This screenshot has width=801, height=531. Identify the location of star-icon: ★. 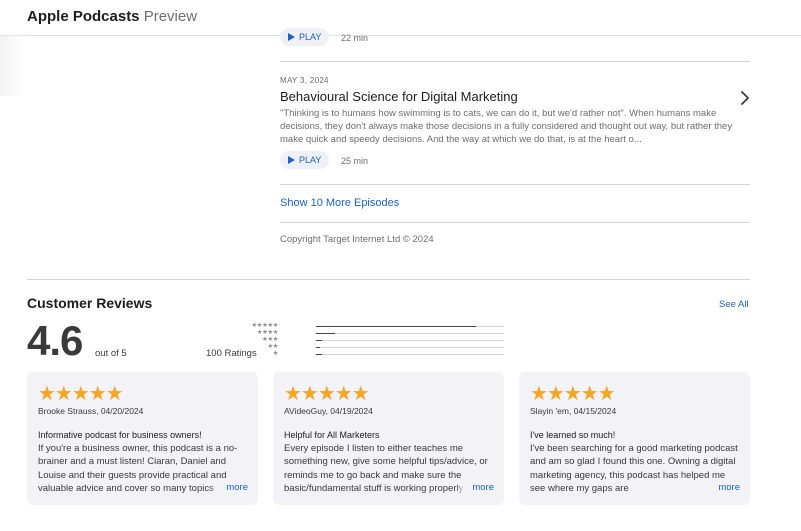
(275, 353).